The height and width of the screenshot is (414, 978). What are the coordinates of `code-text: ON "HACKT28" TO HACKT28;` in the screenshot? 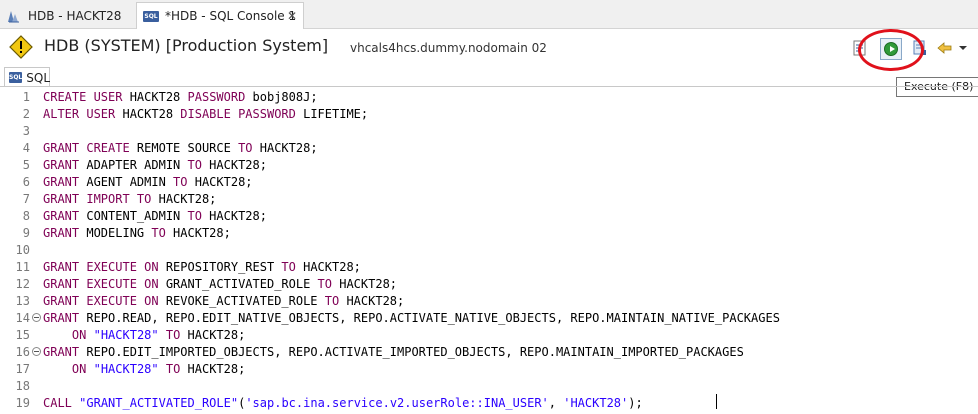 It's located at (144, 335).